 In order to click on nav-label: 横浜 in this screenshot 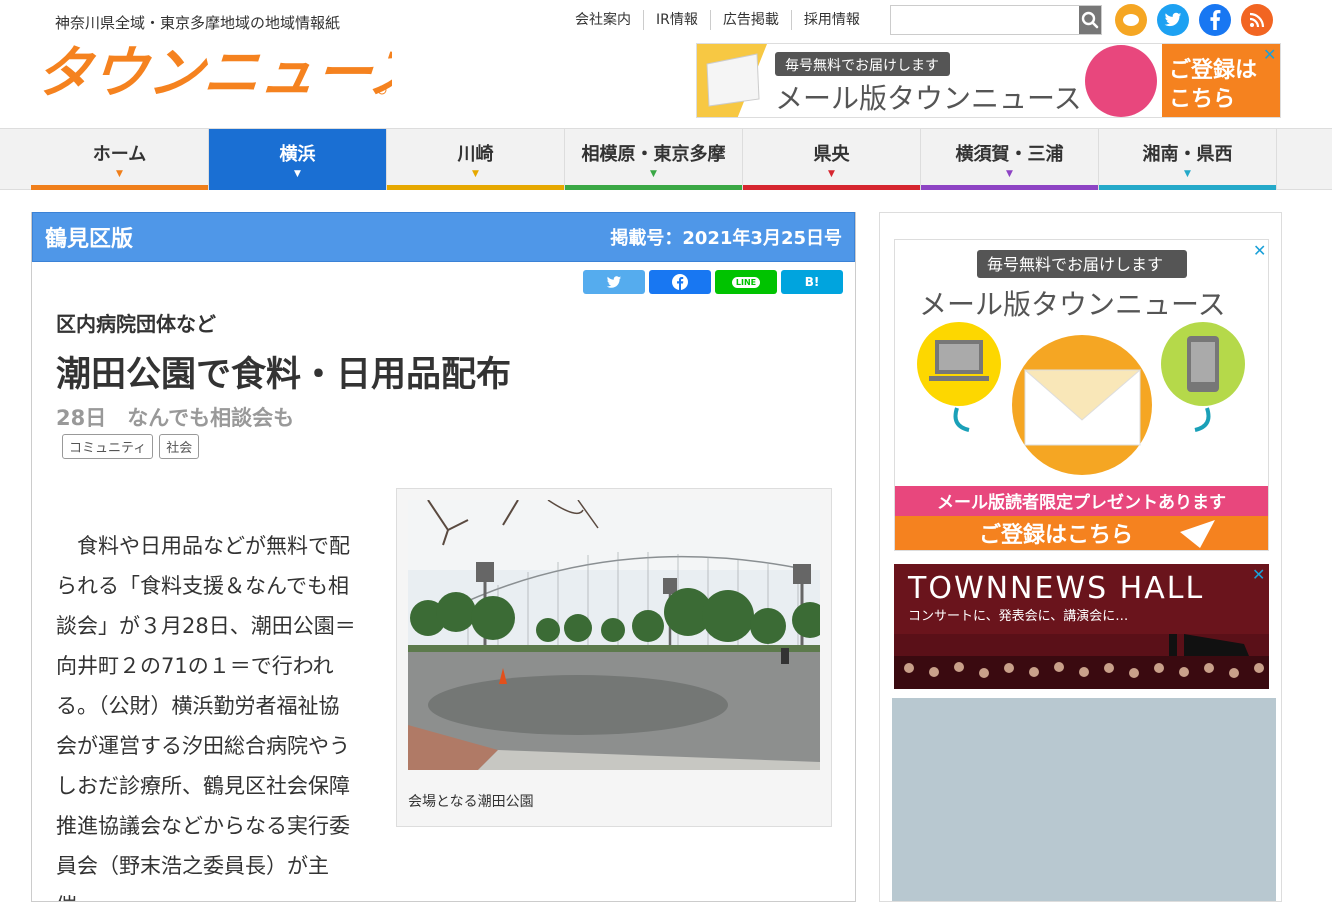, I will do `click(297, 154)`.